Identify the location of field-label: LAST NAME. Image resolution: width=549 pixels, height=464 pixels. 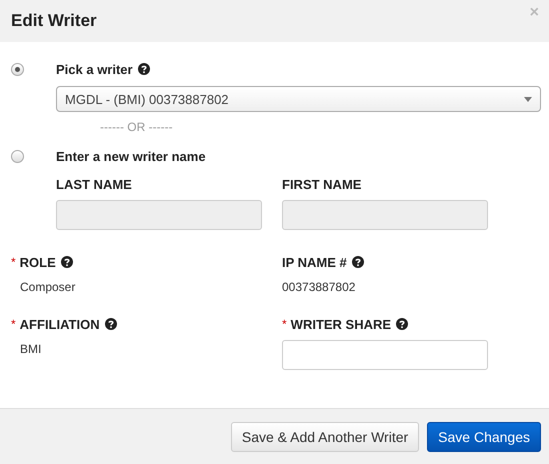
(94, 184).